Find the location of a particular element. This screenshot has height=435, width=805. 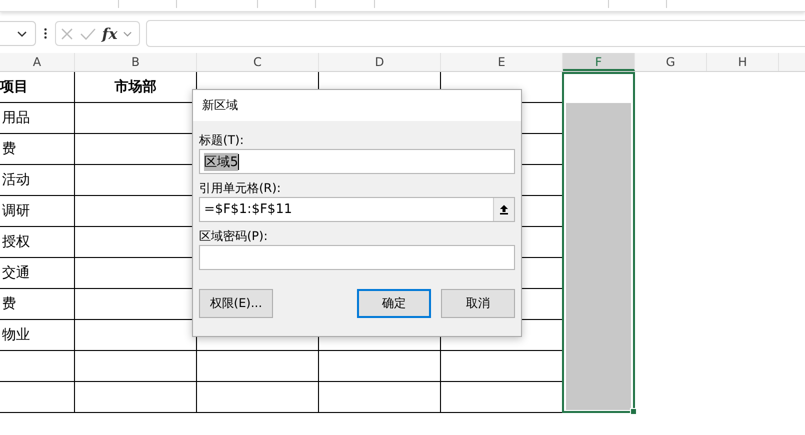

field-value: 区域5 is located at coordinates (221, 161).